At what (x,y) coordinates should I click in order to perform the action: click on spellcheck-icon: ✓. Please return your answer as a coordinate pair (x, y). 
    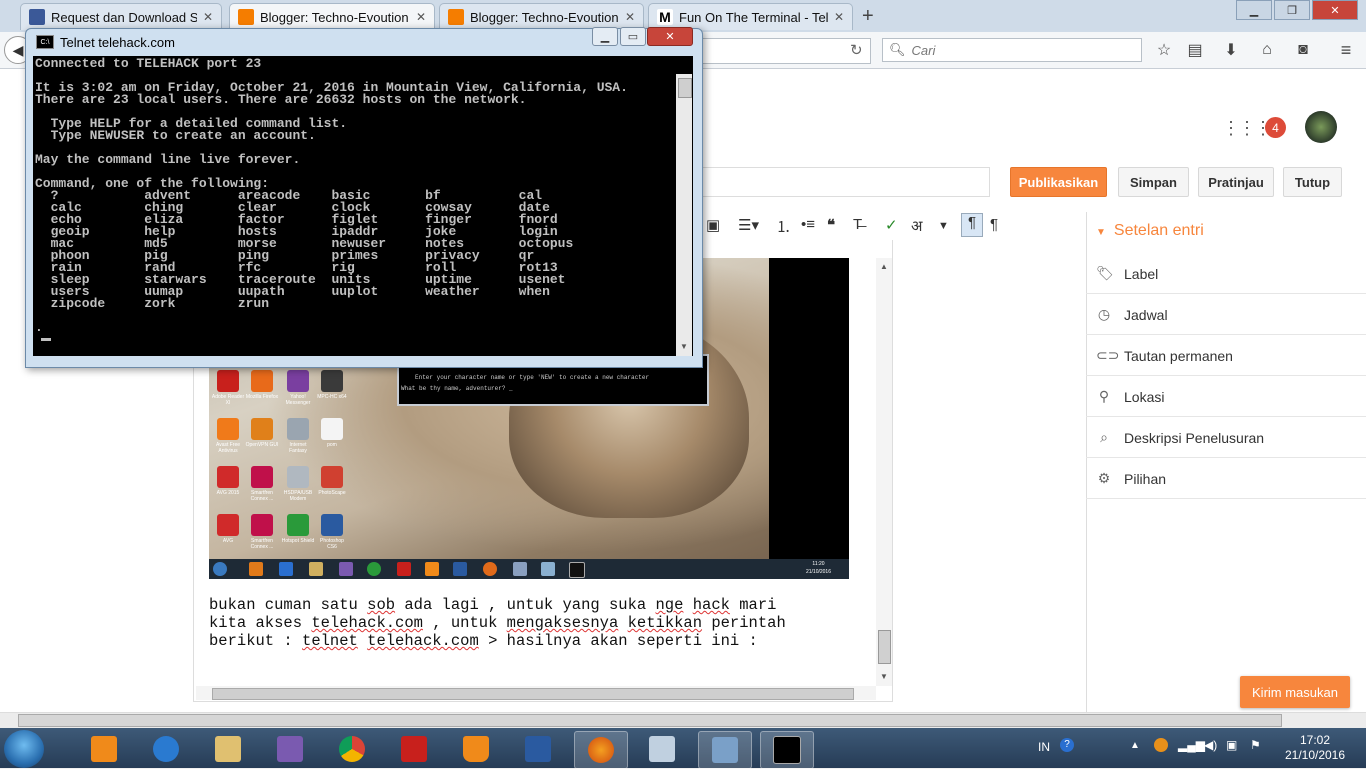
    Looking at the image, I should click on (891, 225).